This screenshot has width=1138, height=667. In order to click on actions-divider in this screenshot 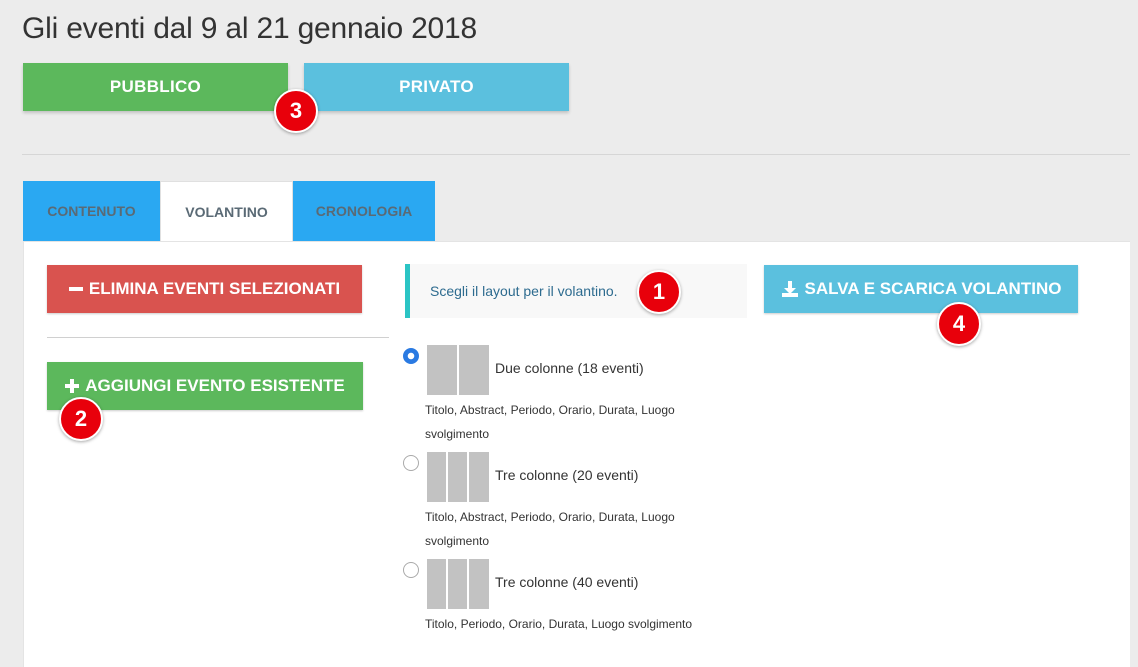, I will do `click(218, 337)`.